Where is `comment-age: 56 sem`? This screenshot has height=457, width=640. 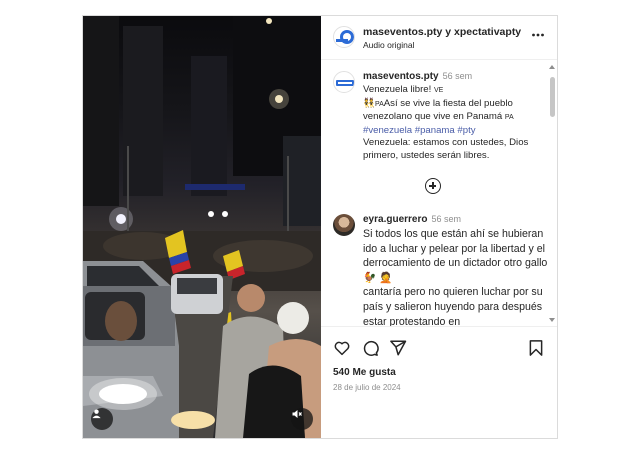
comment-age: 56 sem is located at coordinates (446, 219).